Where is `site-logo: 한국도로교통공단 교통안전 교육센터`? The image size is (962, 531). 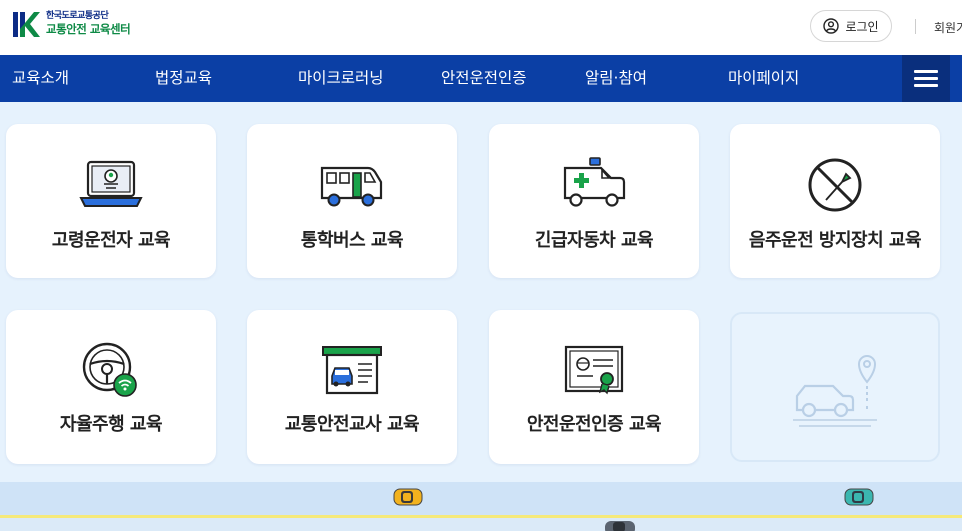
site-logo: 한국도로교통공단 교통안전 교육센터 is located at coordinates (71, 24).